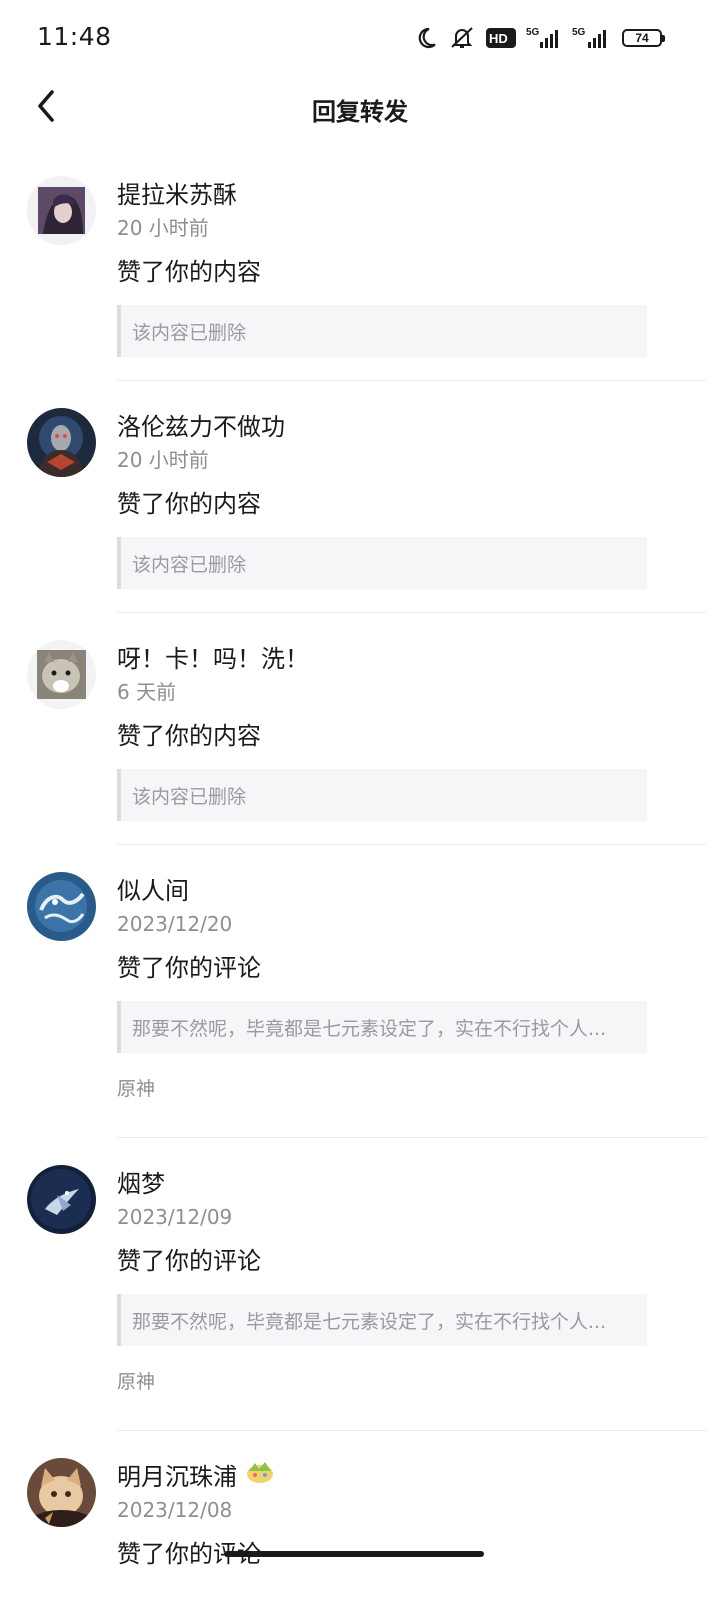 Image resolution: width=720 pixels, height=1600 pixels. What do you see at coordinates (643, 38) in the screenshot?
I see `battery-icon: 74` at bounding box center [643, 38].